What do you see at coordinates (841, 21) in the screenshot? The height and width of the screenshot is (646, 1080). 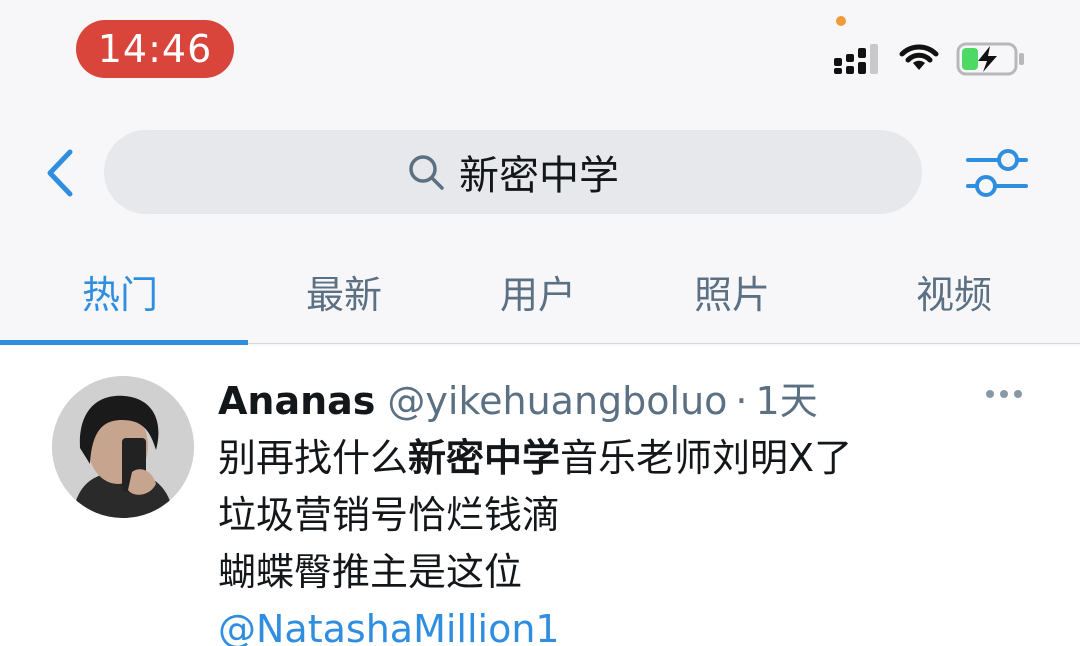 I see `privacy-indicator-dot` at bounding box center [841, 21].